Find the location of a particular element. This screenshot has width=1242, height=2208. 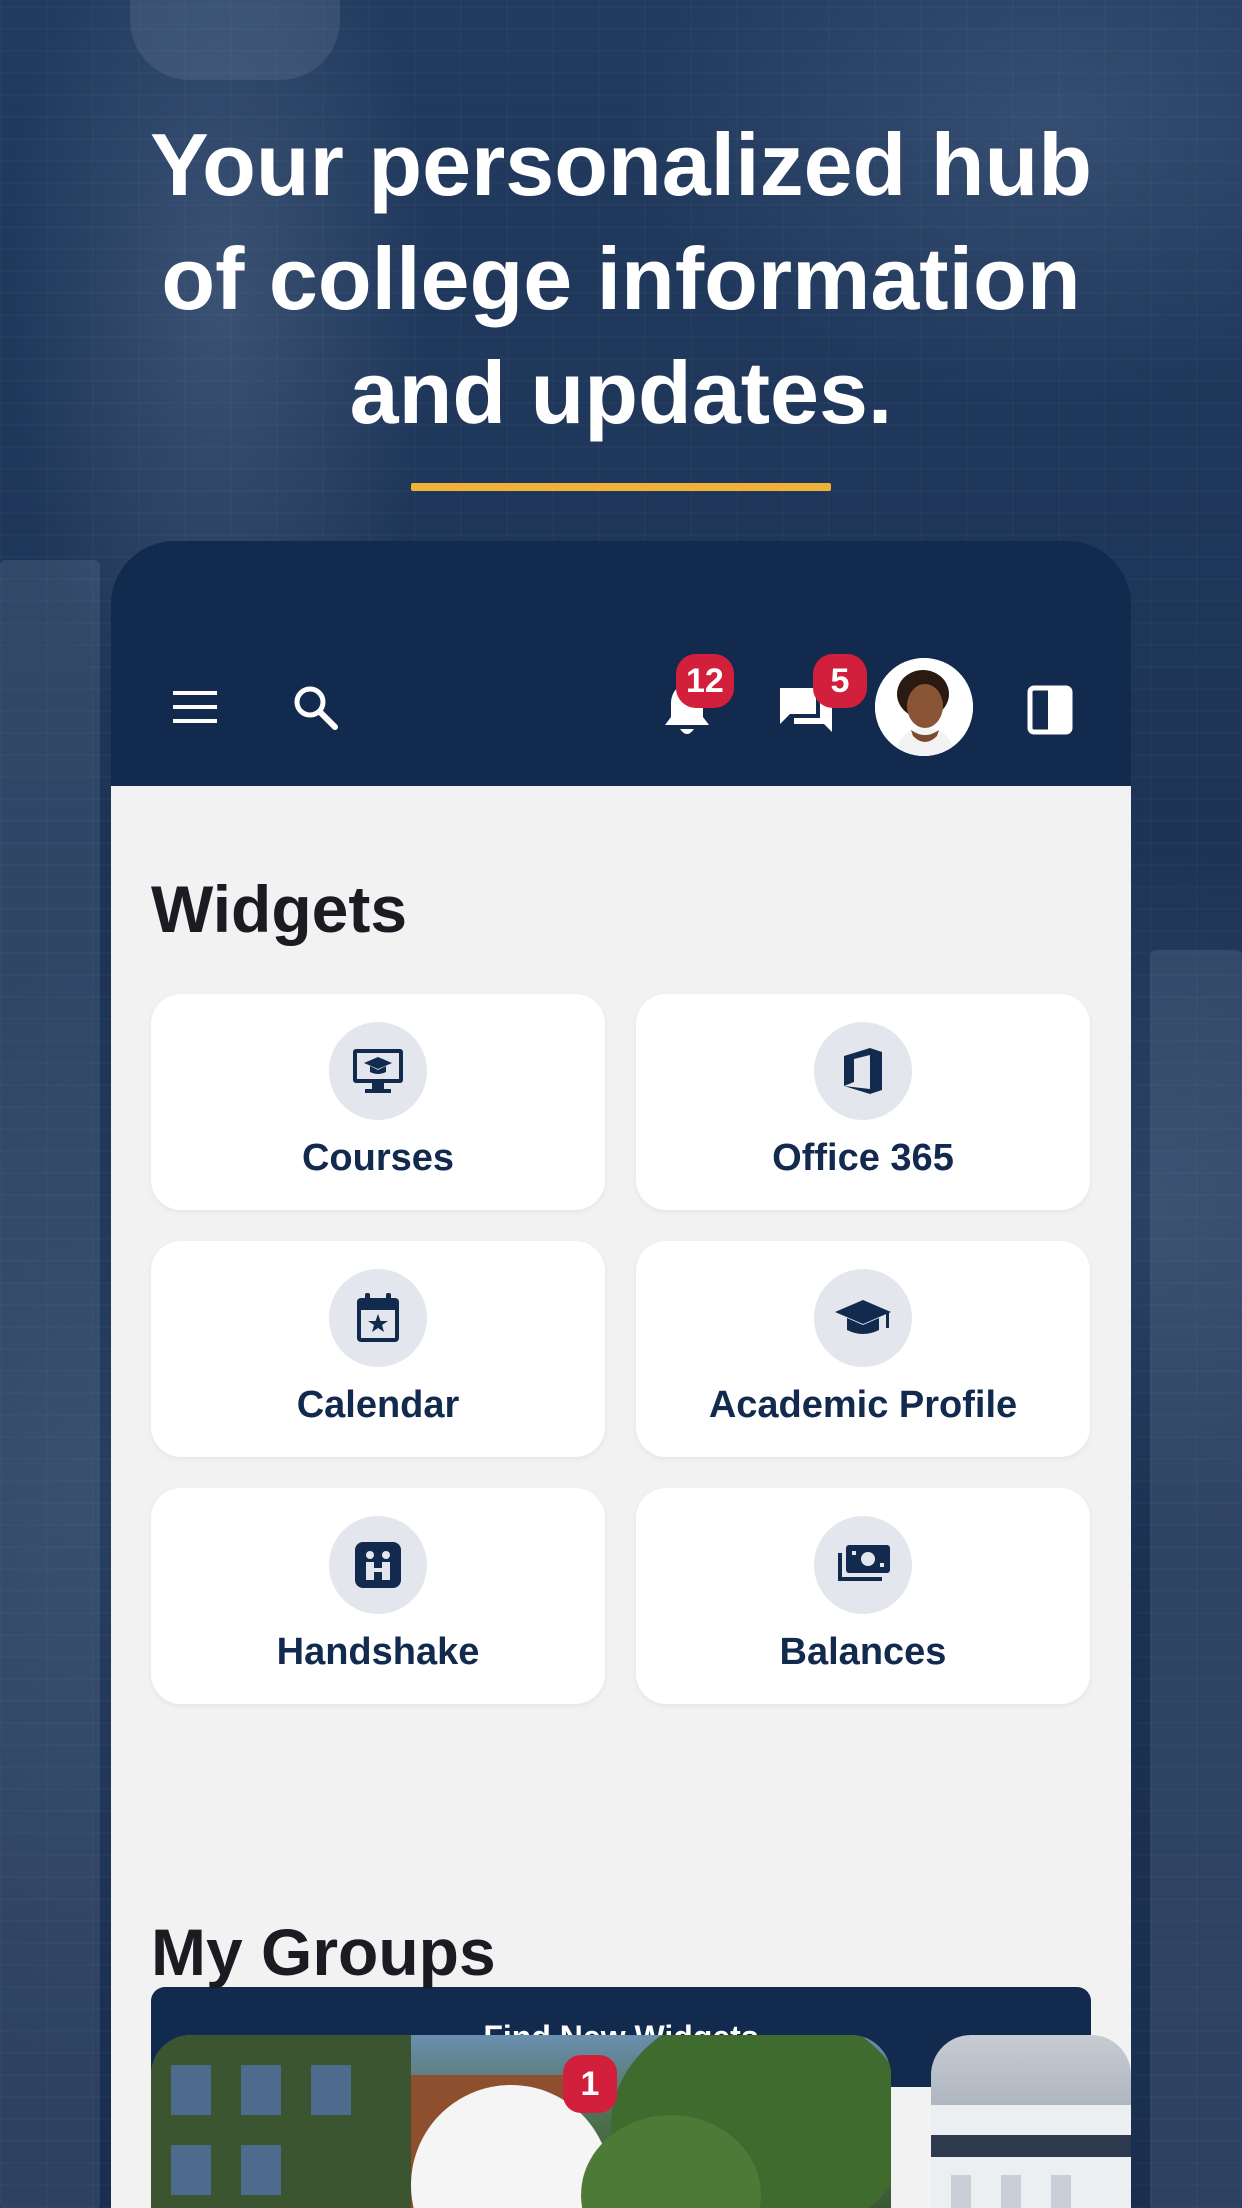

widget-label: Courses is located at coordinates (378, 1158).